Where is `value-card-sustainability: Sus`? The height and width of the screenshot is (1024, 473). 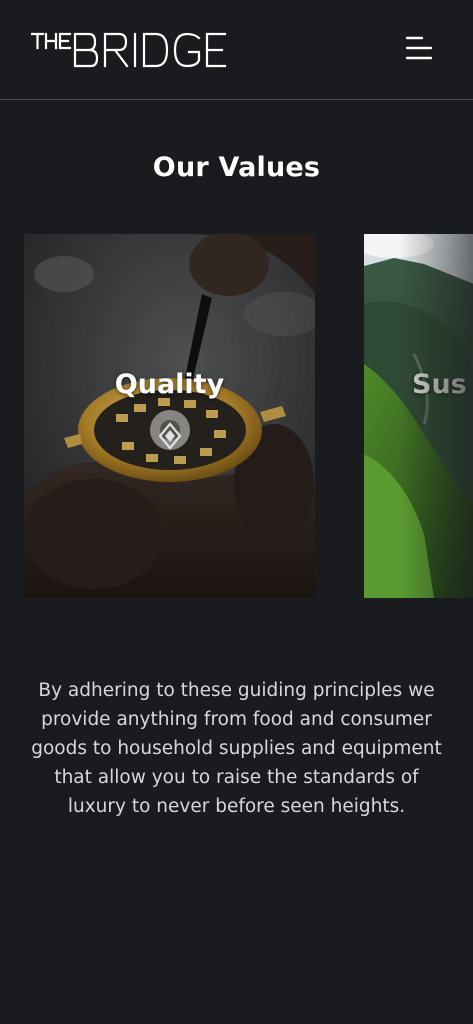
value-card-sustainability: Sus is located at coordinates (418, 416).